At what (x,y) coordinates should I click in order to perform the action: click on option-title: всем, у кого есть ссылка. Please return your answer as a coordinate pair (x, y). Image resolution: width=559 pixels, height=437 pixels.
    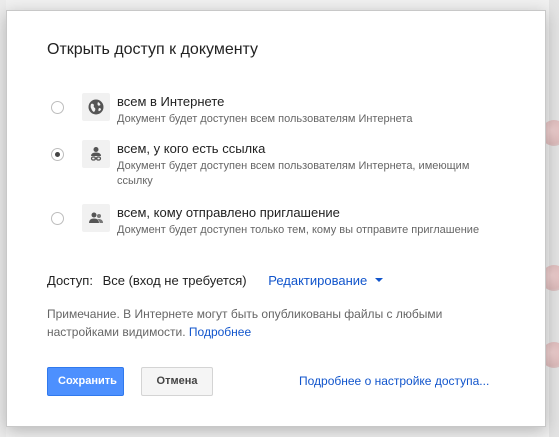
    Looking at the image, I should click on (191, 148).